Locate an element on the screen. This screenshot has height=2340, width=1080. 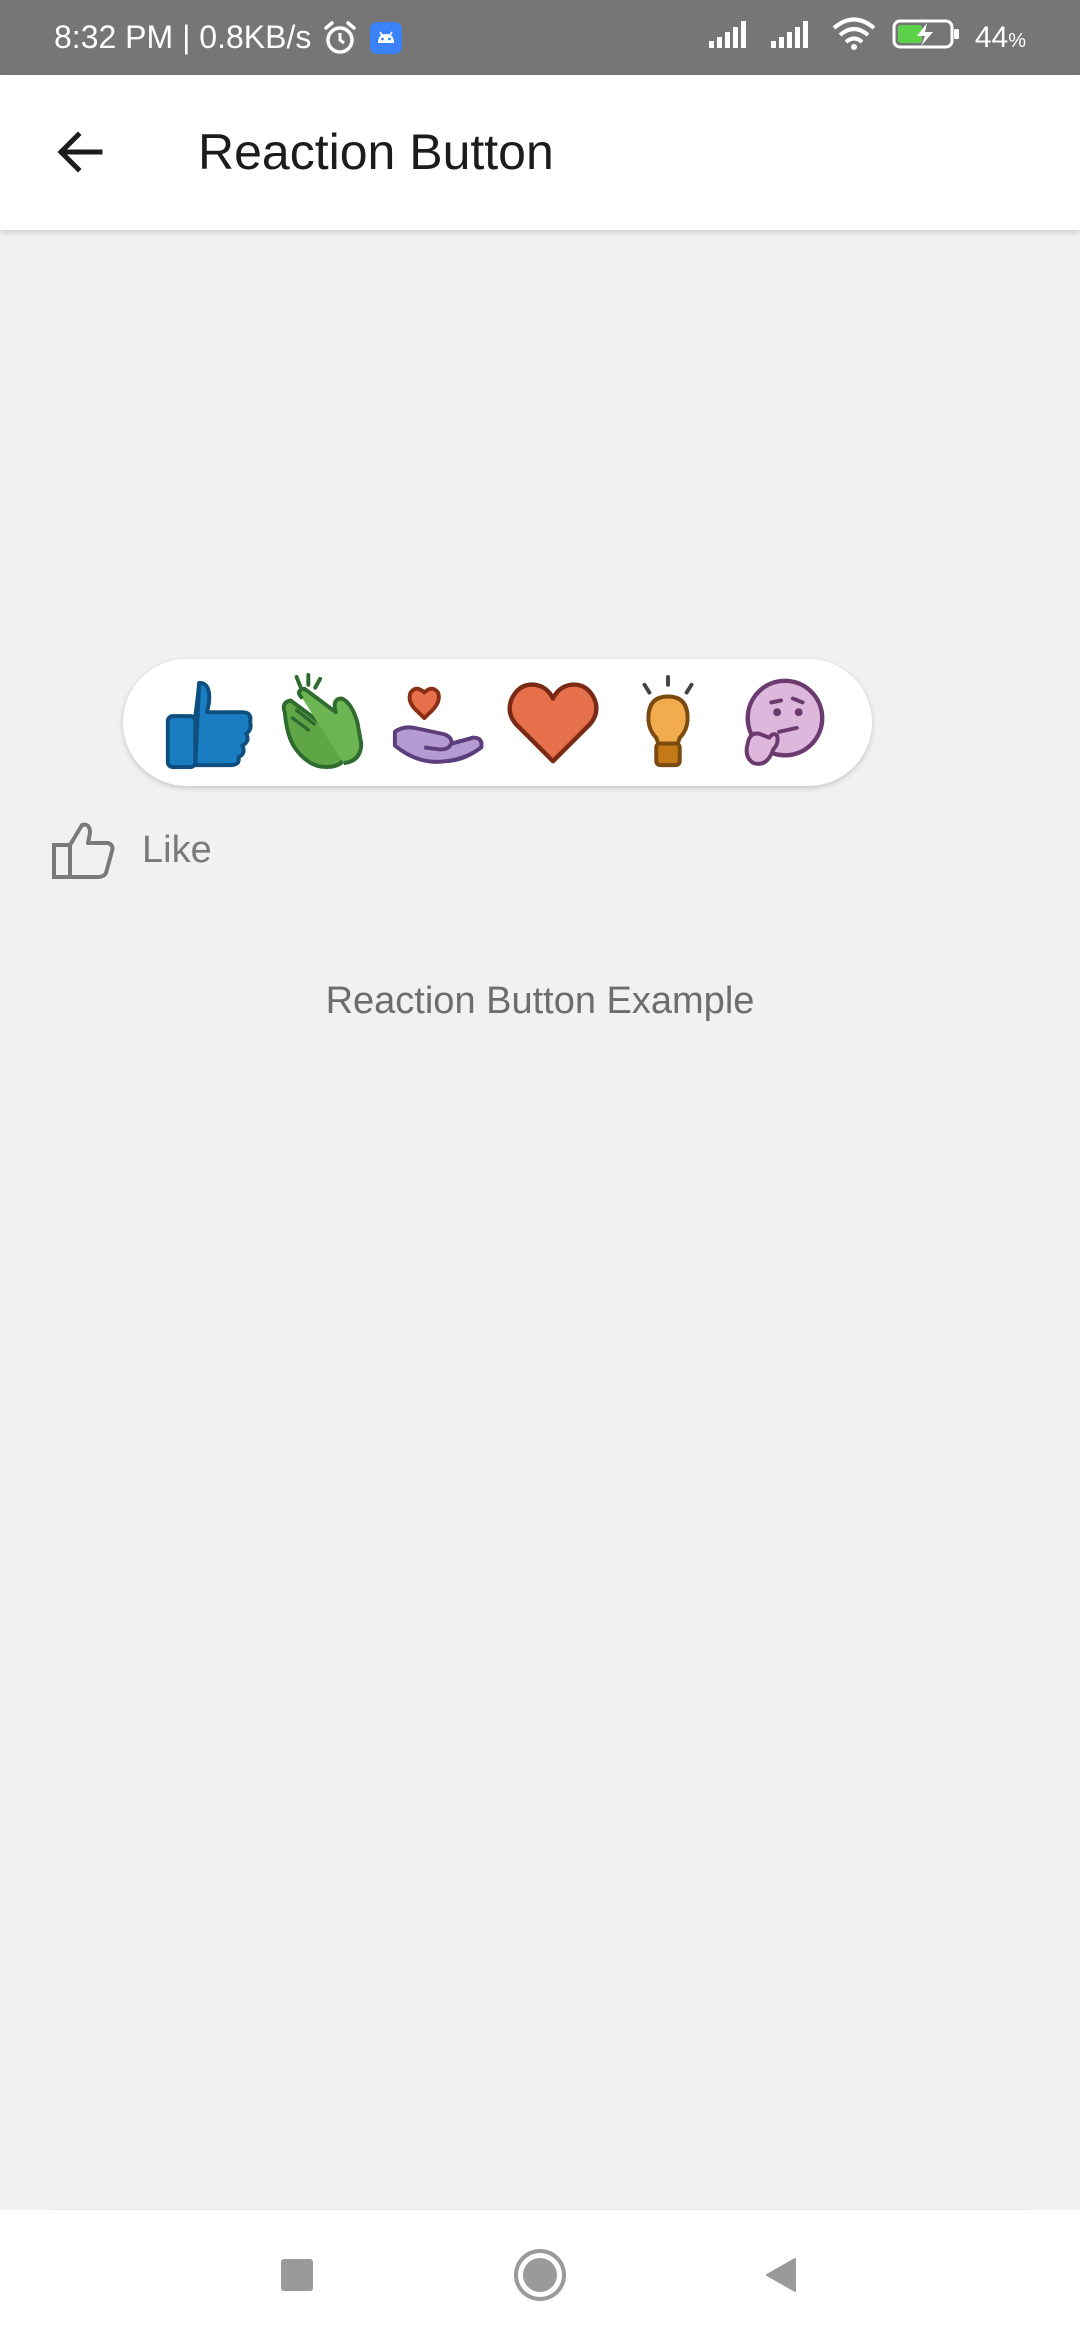
thinking-face-icon is located at coordinates (784, 722).